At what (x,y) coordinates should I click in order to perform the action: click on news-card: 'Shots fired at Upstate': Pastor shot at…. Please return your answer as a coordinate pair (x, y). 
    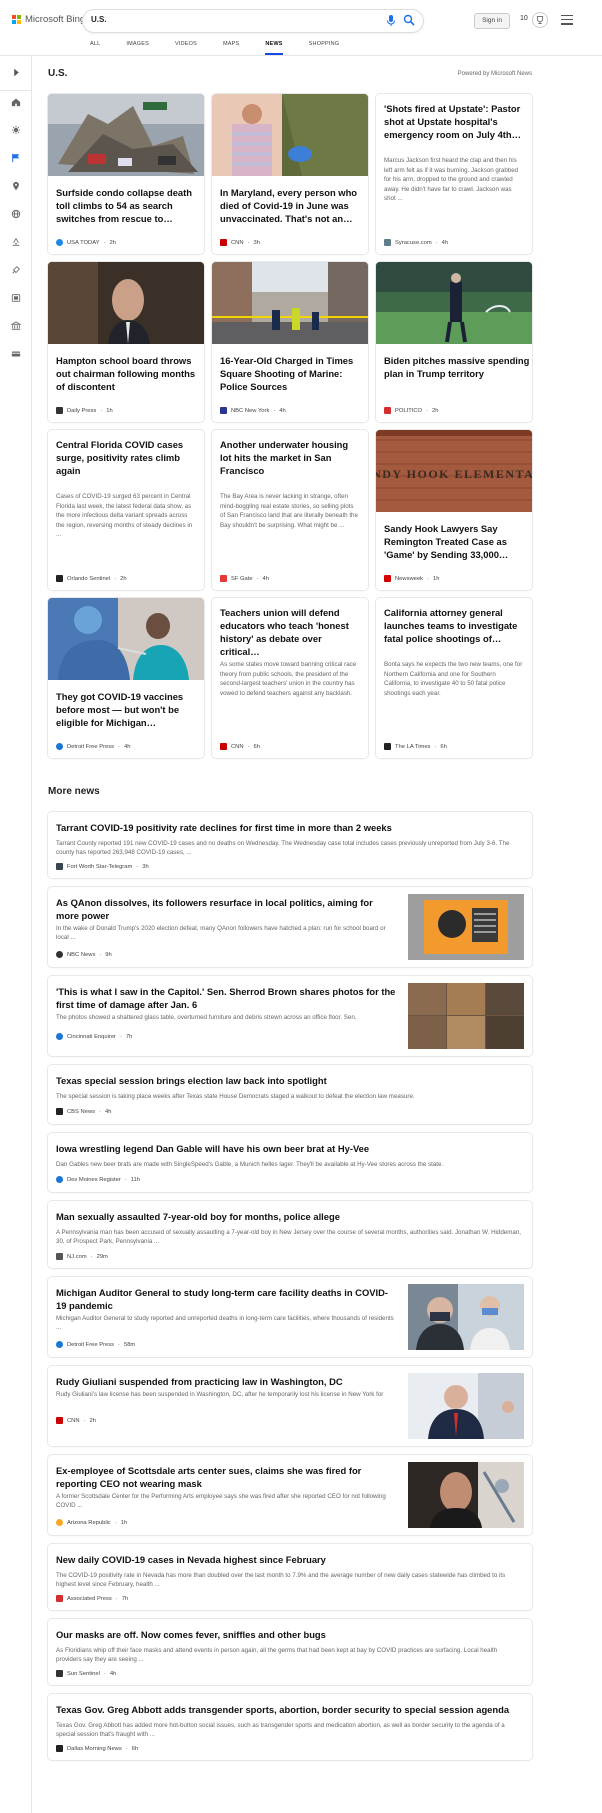
    Looking at the image, I should click on (454, 174).